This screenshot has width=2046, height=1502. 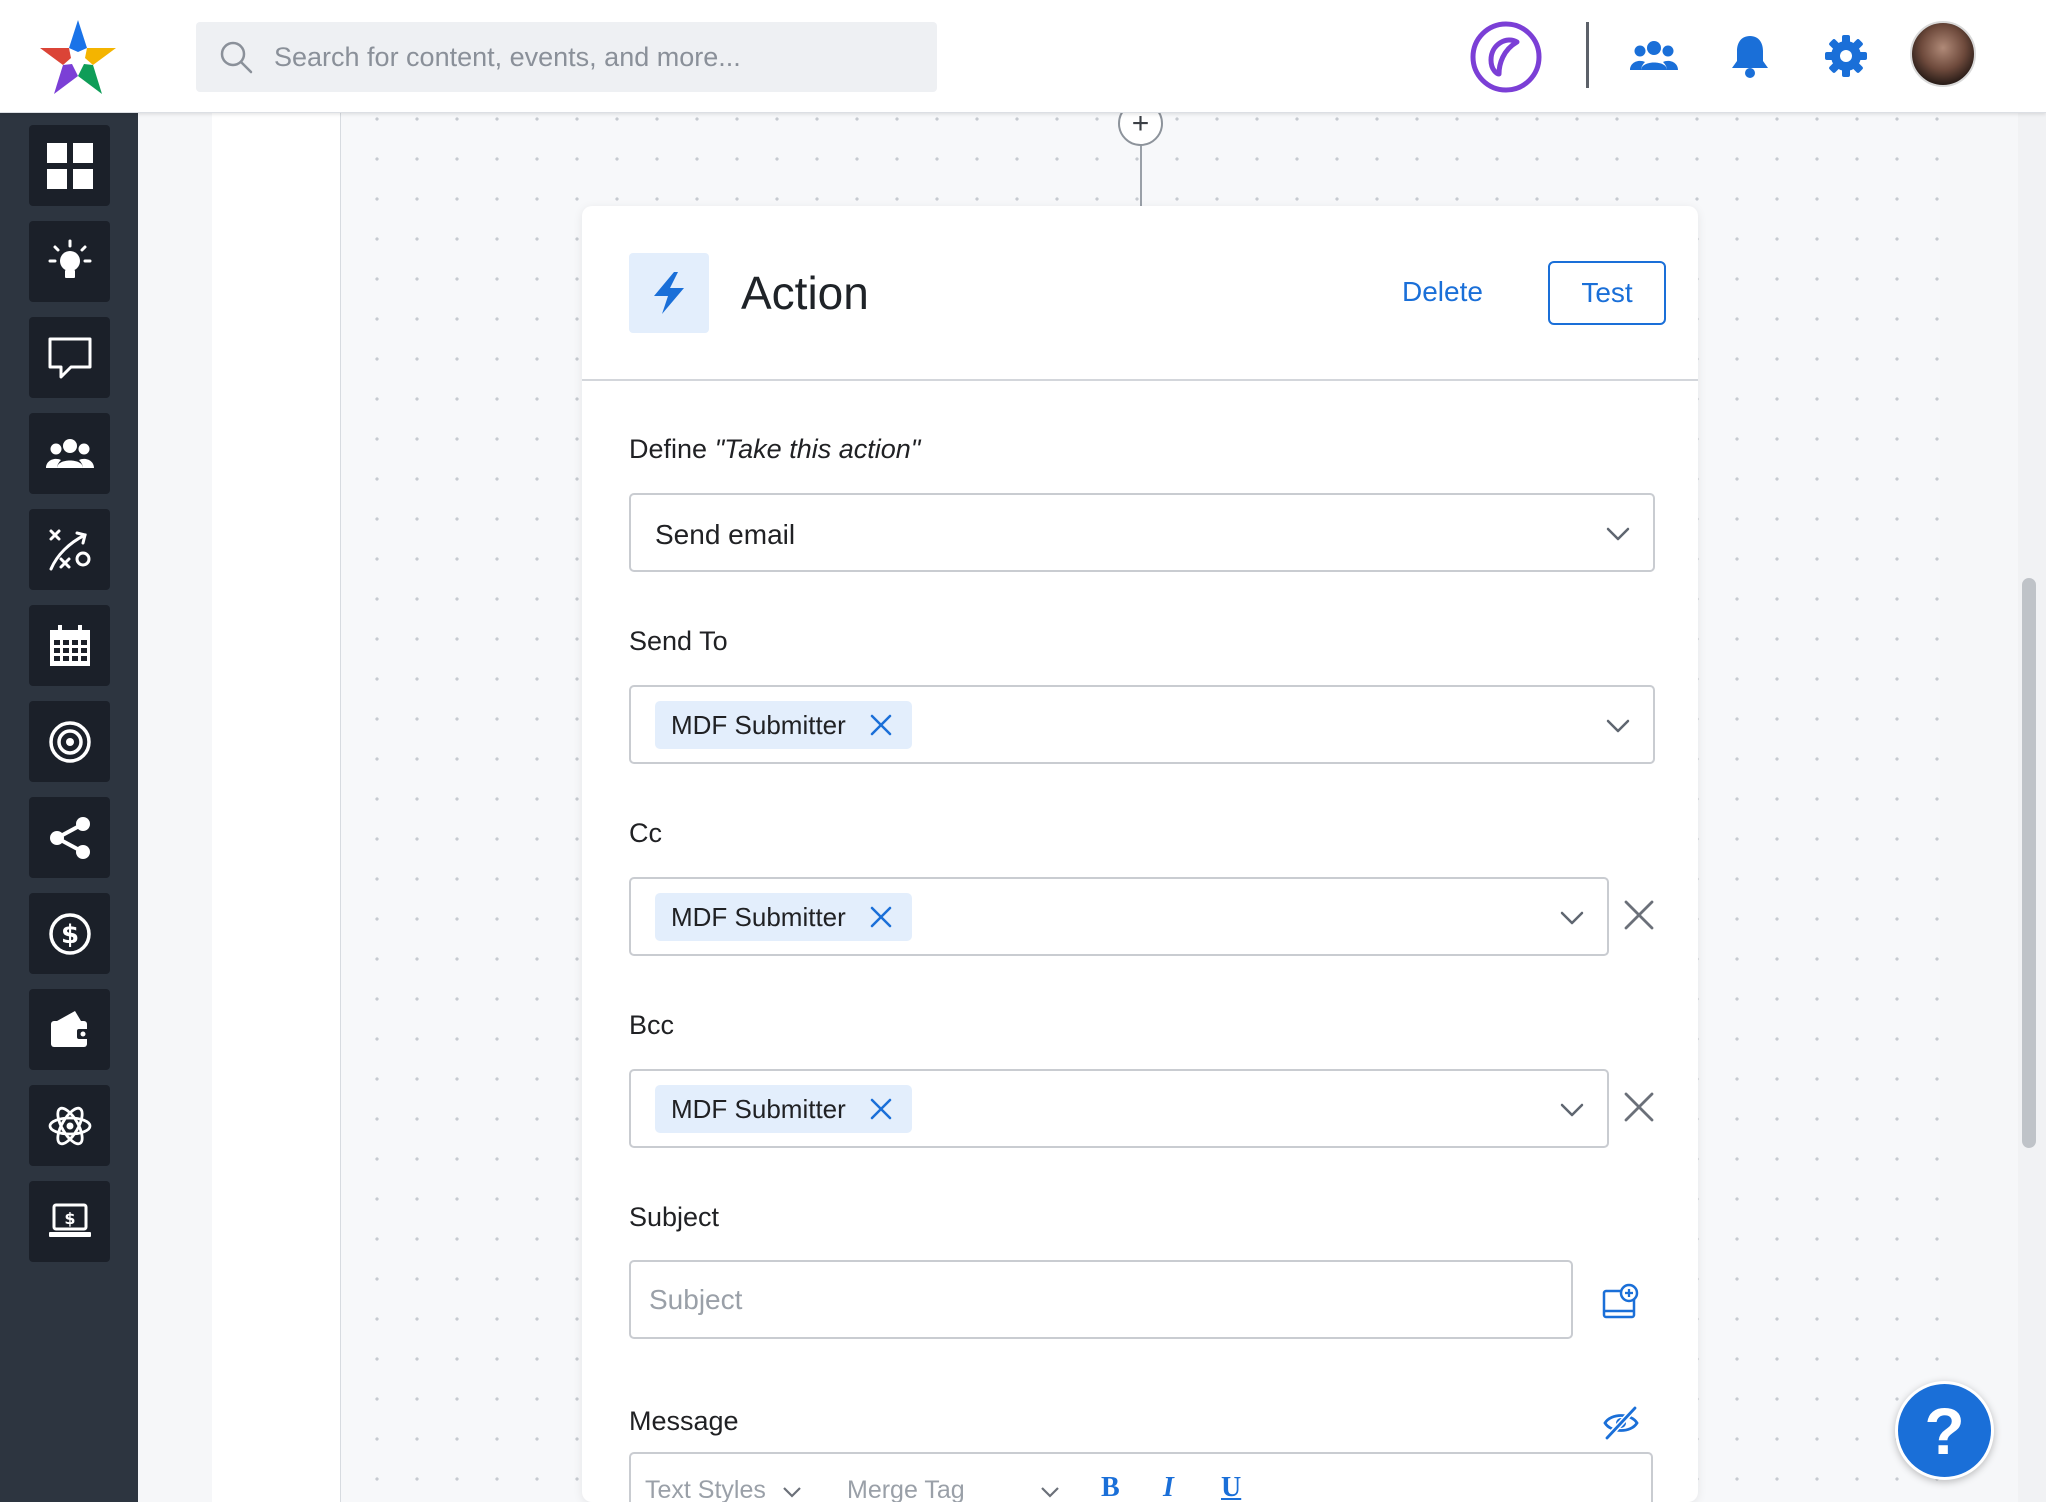 What do you see at coordinates (69, 549) in the screenshot?
I see `play-strategy-icon` at bounding box center [69, 549].